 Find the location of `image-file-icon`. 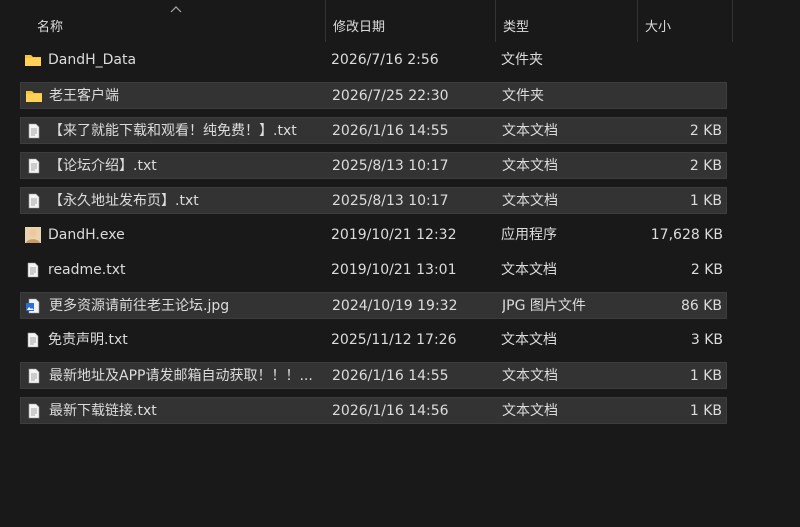

image-file-icon is located at coordinates (34, 306).